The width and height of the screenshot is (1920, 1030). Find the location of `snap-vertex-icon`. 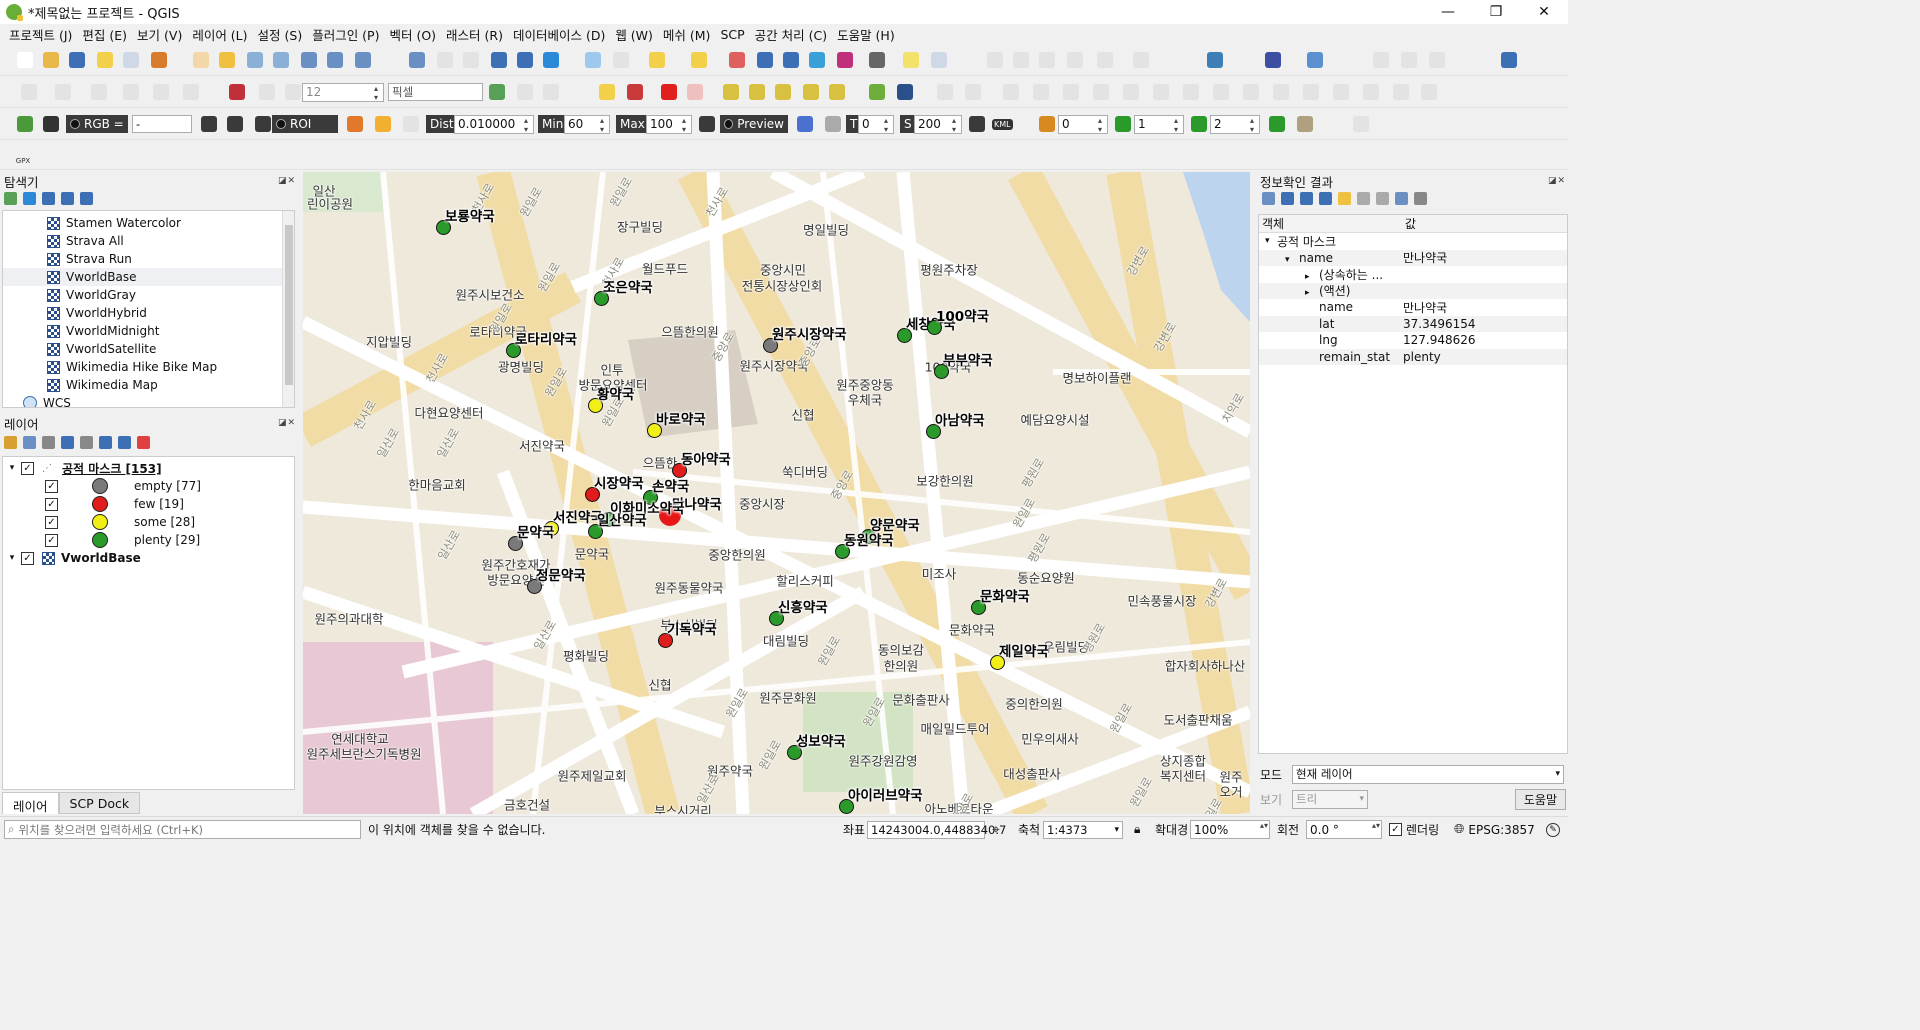

snap-vertex-icon is located at coordinates (293, 92).